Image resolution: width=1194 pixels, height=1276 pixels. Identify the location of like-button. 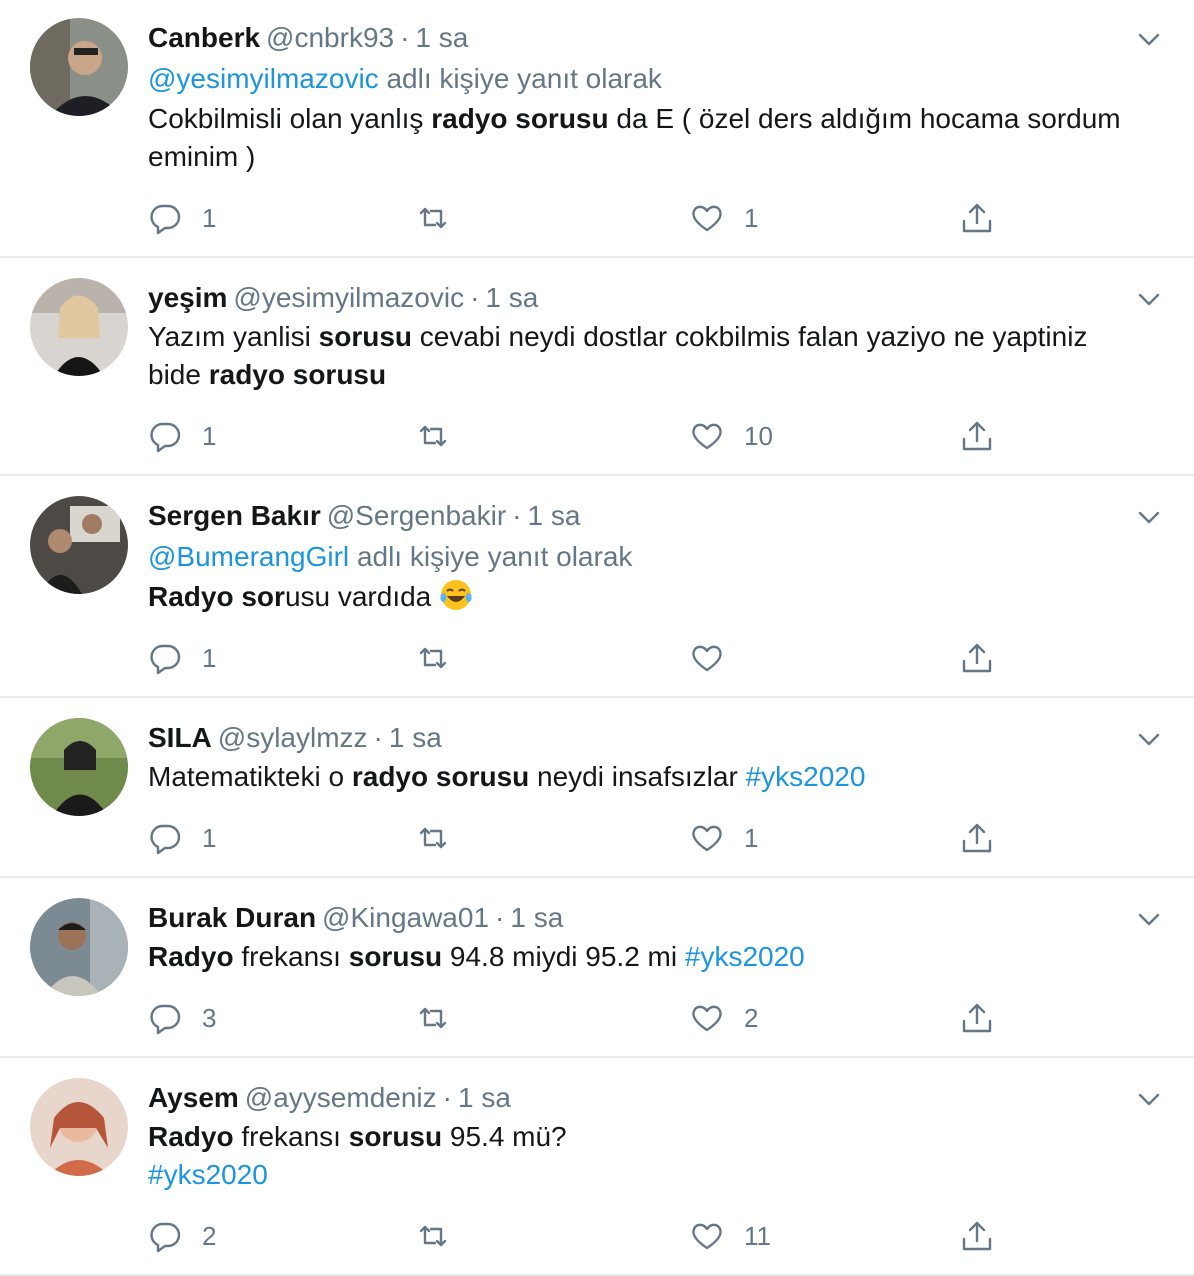
(717, 658).